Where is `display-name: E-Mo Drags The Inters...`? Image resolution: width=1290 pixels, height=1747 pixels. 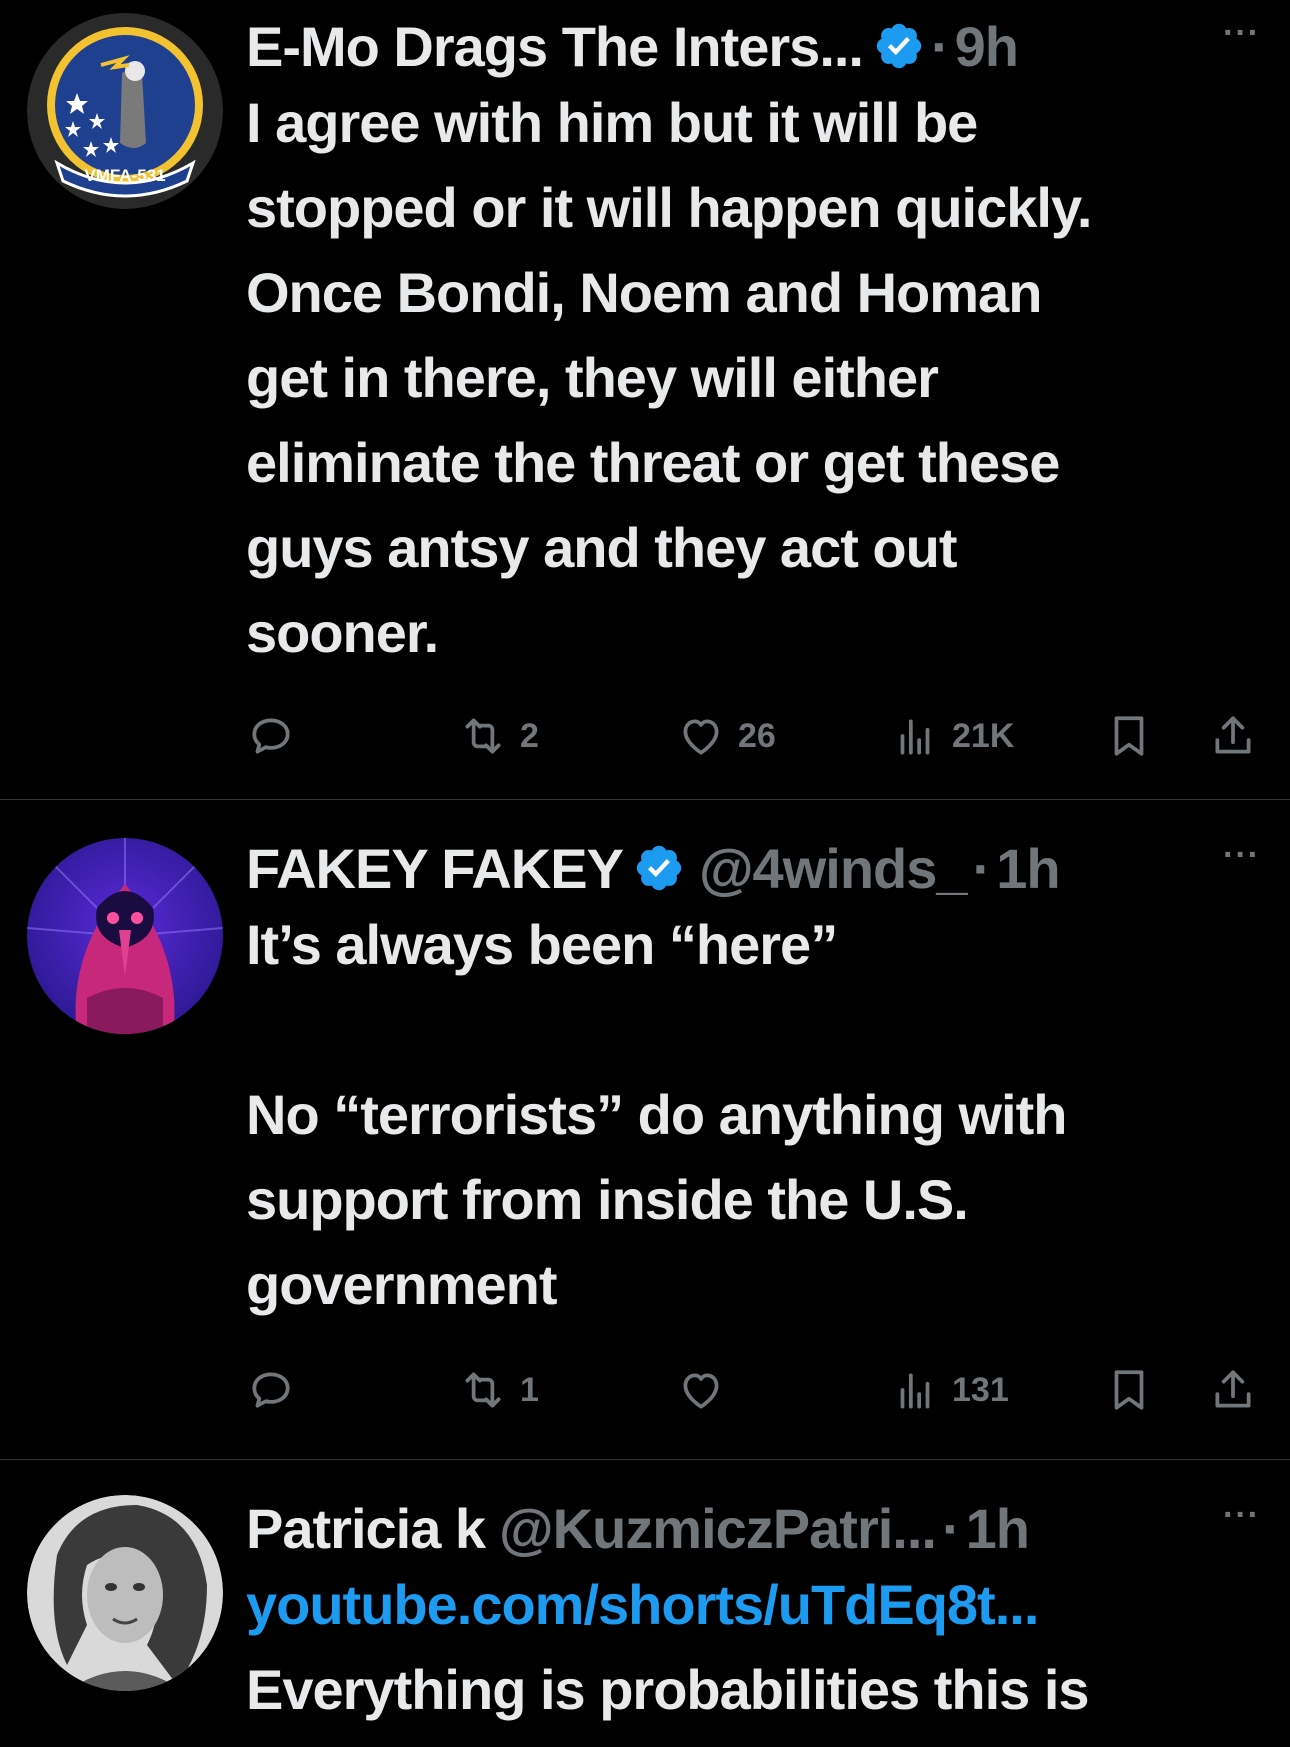
display-name: E-Mo Drags The Inters... is located at coordinates (555, 46).